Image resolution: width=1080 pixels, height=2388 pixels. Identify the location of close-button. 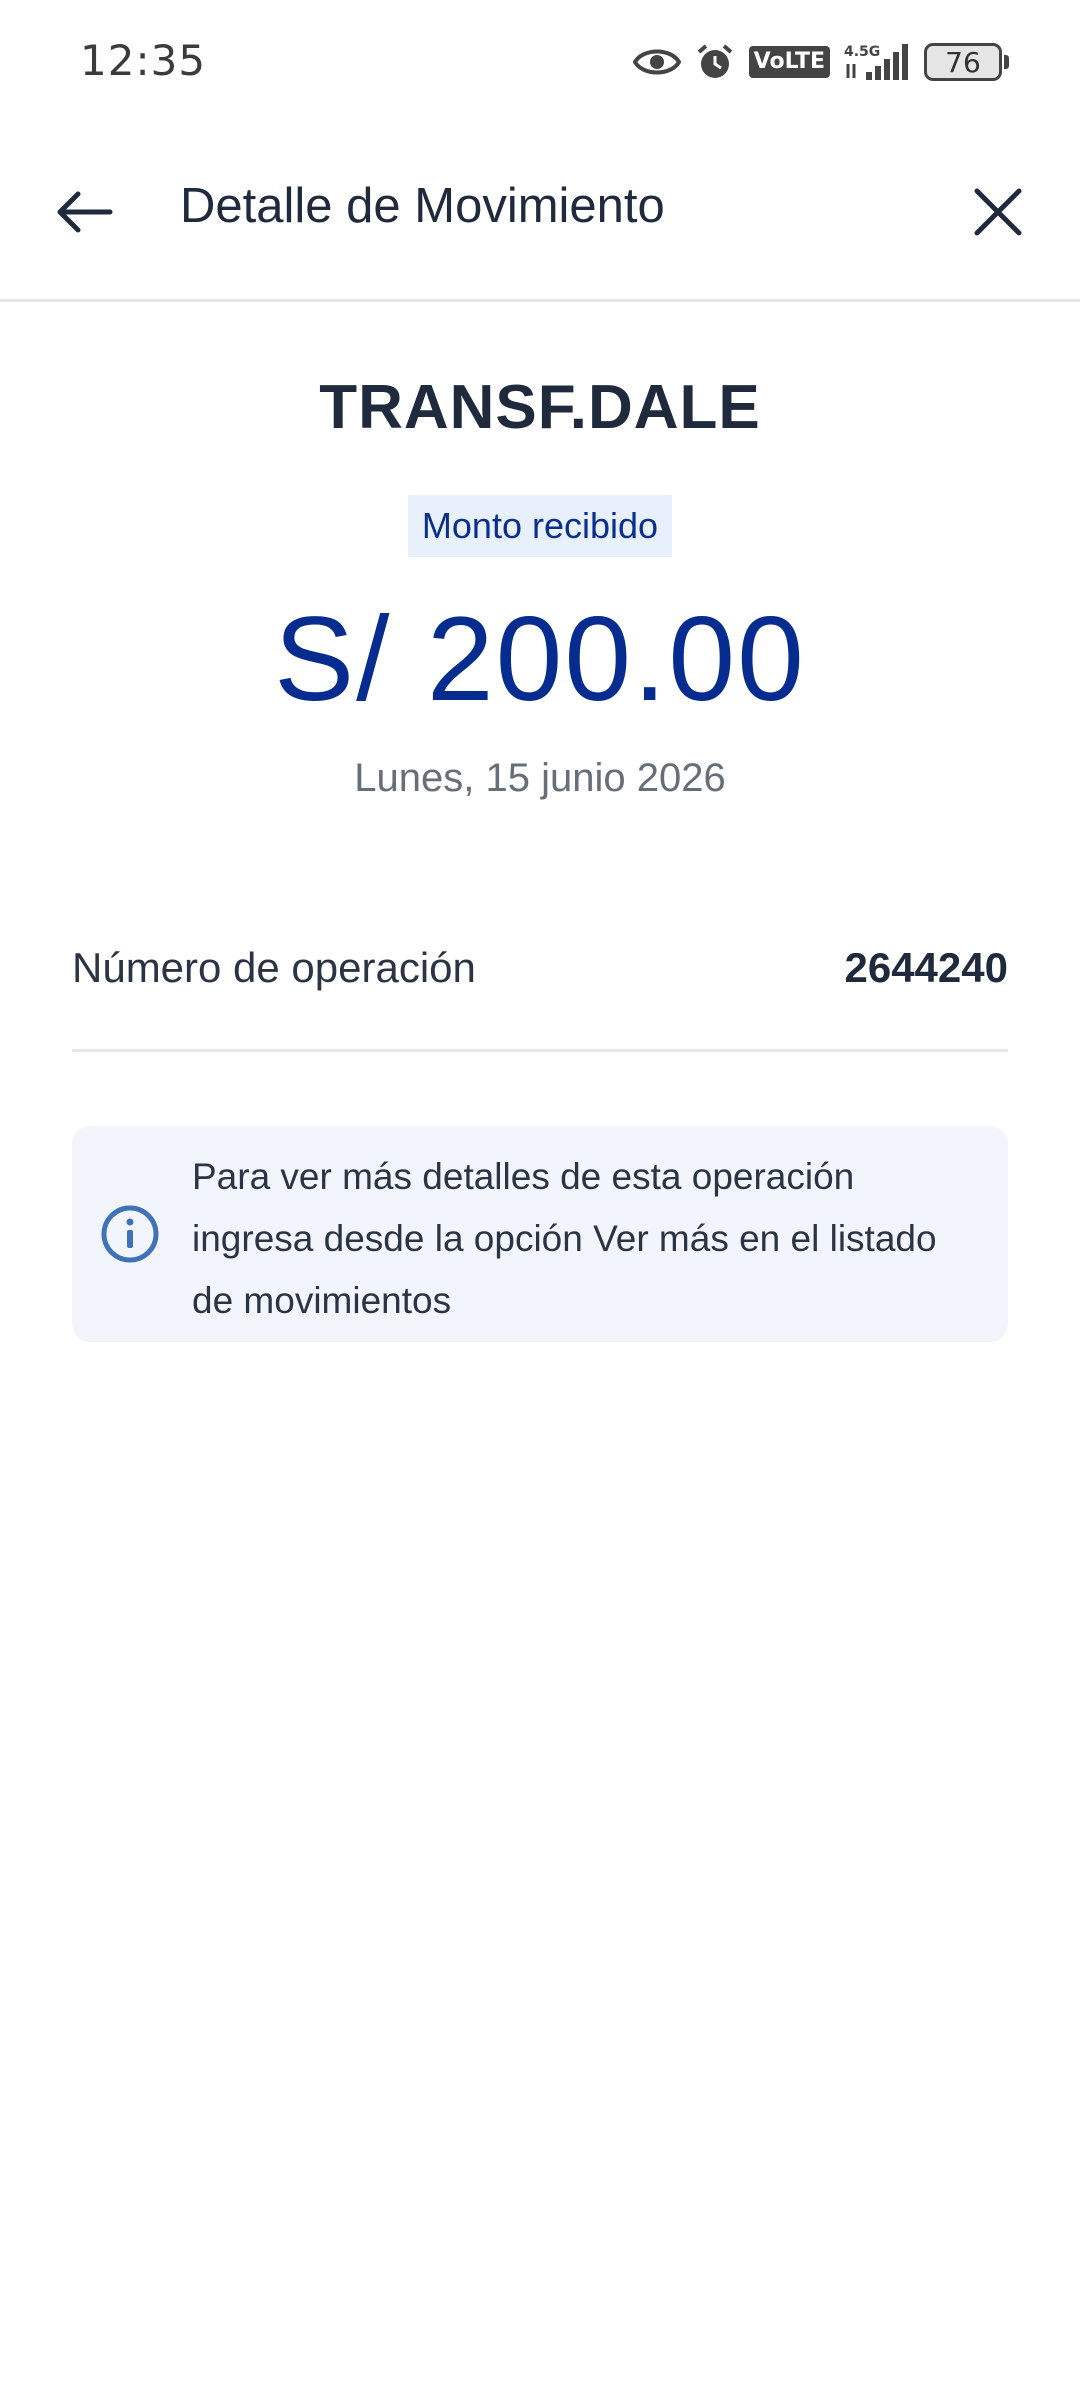
(998, 214).